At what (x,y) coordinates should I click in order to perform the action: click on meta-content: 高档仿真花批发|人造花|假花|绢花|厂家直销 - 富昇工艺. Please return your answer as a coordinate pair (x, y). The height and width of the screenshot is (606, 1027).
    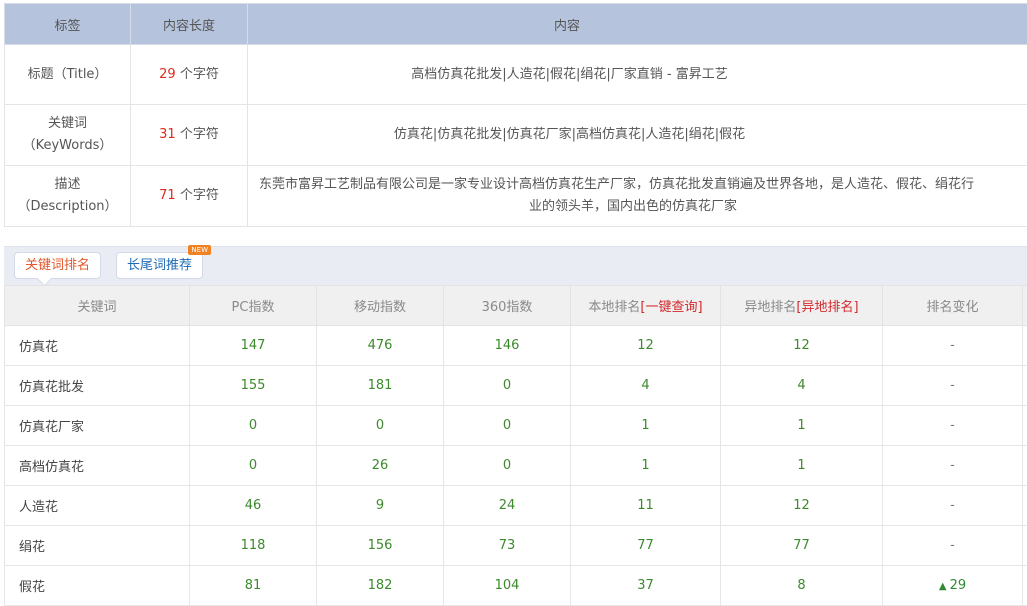
    Looking at the image, I should click on (637, 75).